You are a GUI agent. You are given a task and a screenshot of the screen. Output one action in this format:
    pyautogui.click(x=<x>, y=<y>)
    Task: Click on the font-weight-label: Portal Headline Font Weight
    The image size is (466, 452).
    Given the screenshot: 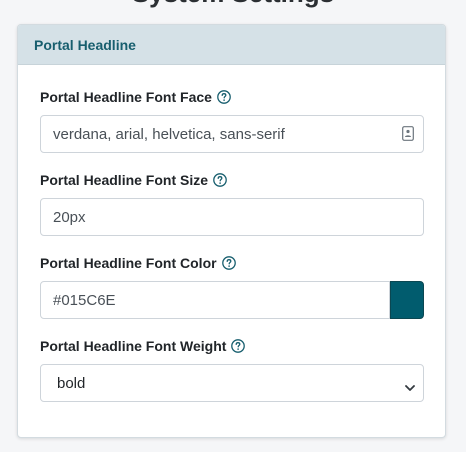 What is the action you would take?
    pyautogui.click(x=133, y=346)
    